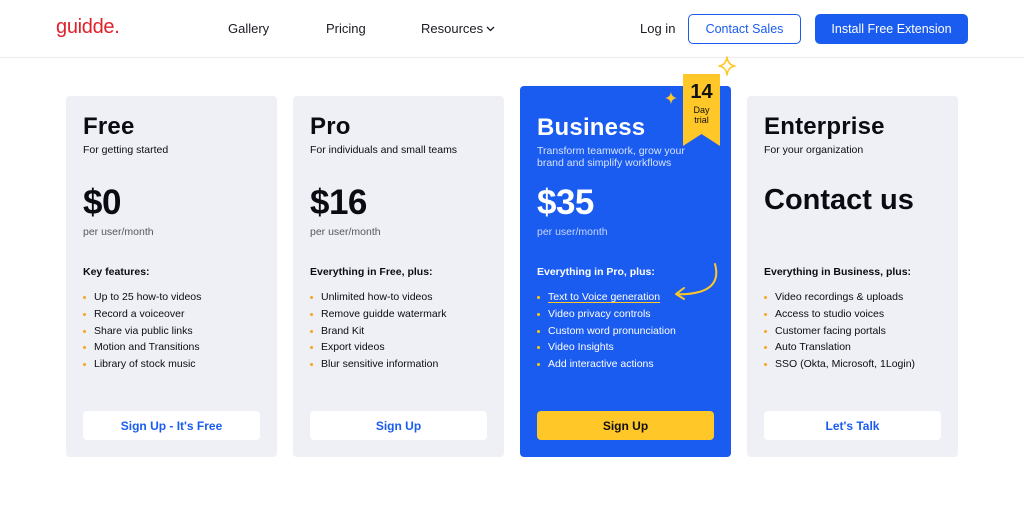 This screenshot has width=1024, height=515. I want to click on feature-item: Brand Kit, so click(378, 331).